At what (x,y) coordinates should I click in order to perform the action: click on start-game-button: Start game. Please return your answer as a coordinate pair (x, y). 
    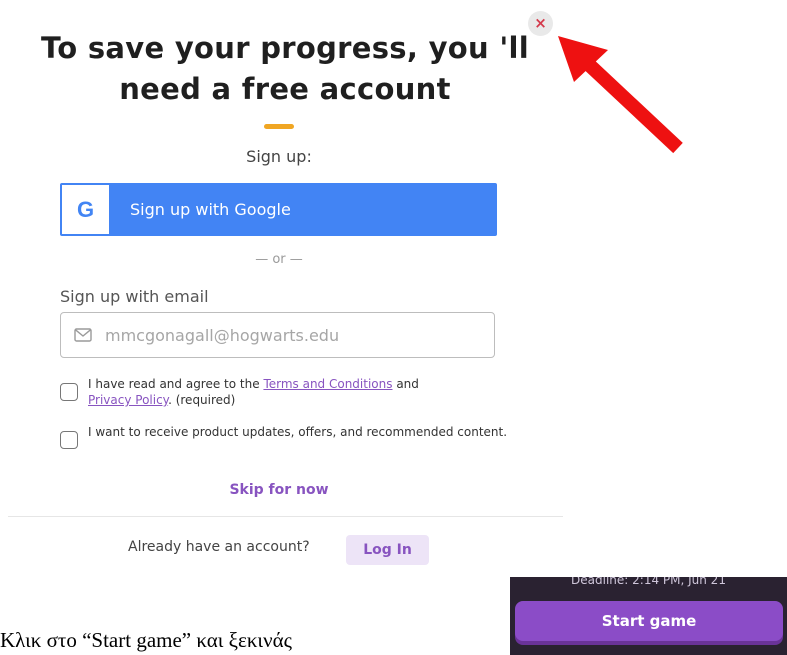
    Looking at the image, I should click on (649, 621).